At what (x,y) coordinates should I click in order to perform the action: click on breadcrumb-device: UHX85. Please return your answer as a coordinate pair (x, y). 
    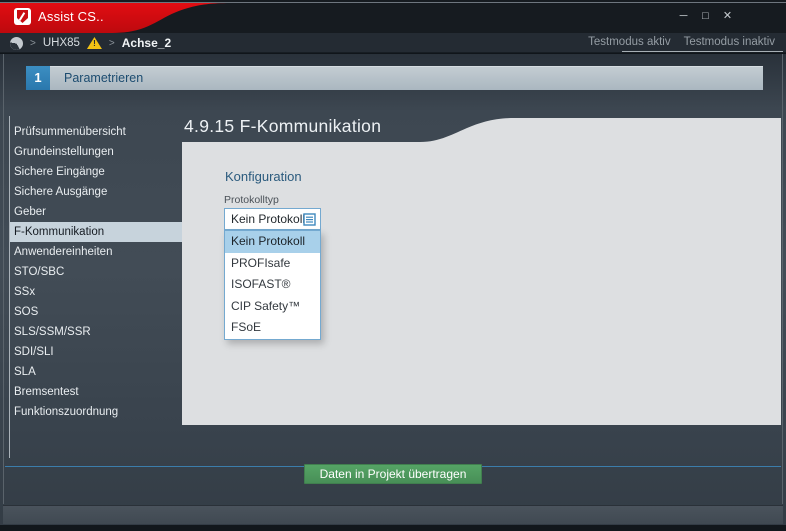
    Looking at the image, I should click on (61, 43).